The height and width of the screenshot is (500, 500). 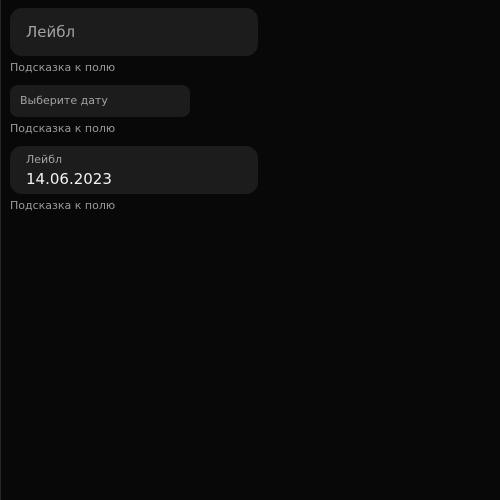 I want to click on date-field-small-hint: Подсказка к полю, so click(x=63, y=128).